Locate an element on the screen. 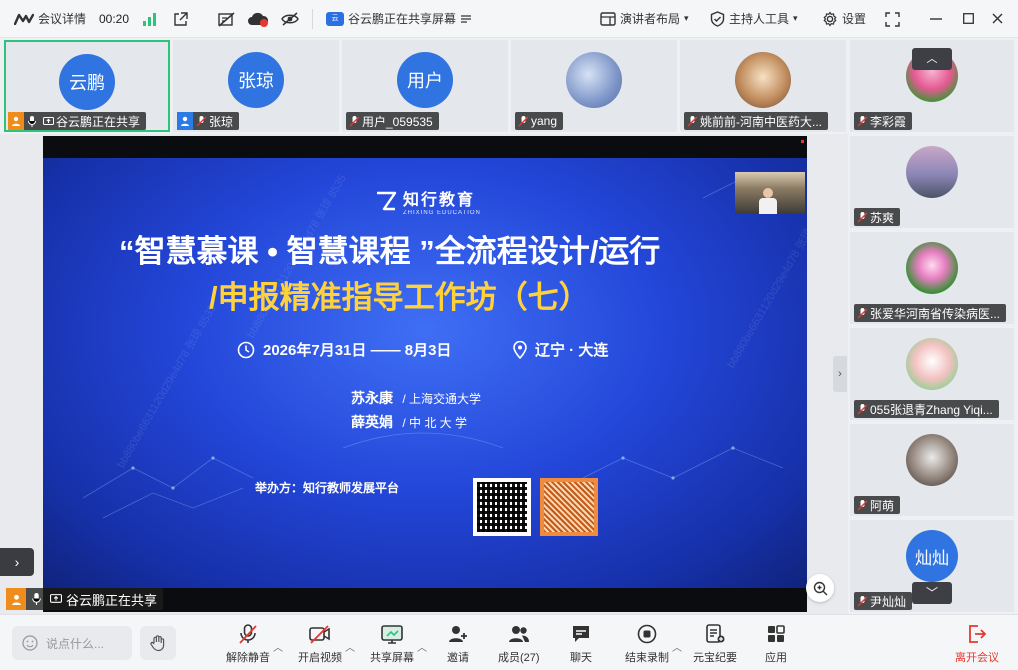 This screenshot has height=670, width=1018. location-pin-icon is located at coordinates (520, 349).